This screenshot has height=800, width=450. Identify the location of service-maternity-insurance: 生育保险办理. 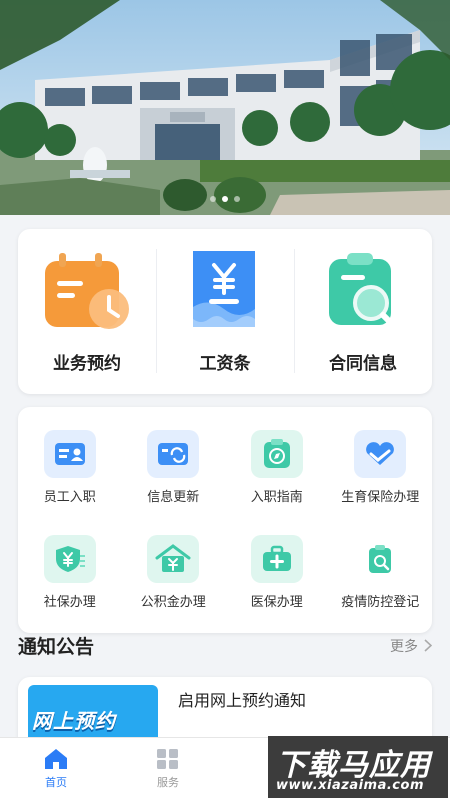
(381, 467).